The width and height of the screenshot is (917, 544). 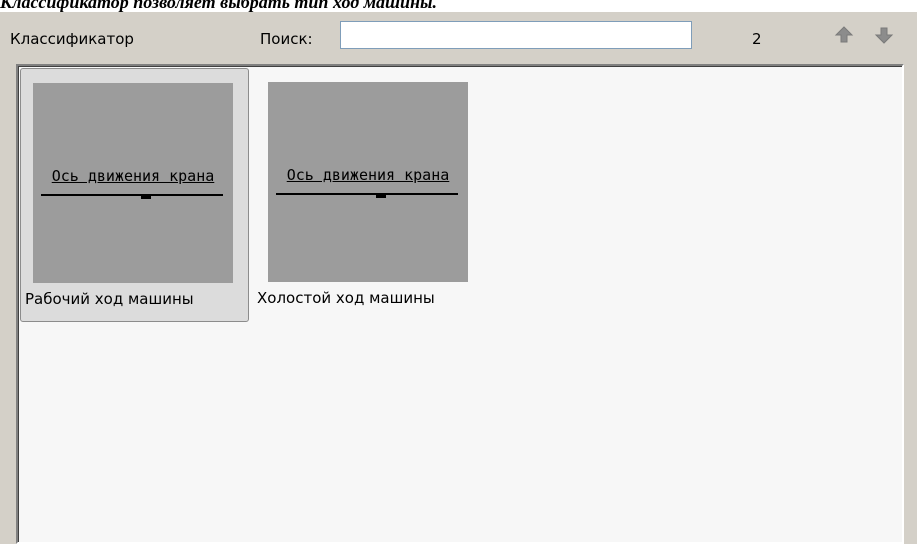 I want to click on move-up-button, so click(x=844, y=35).